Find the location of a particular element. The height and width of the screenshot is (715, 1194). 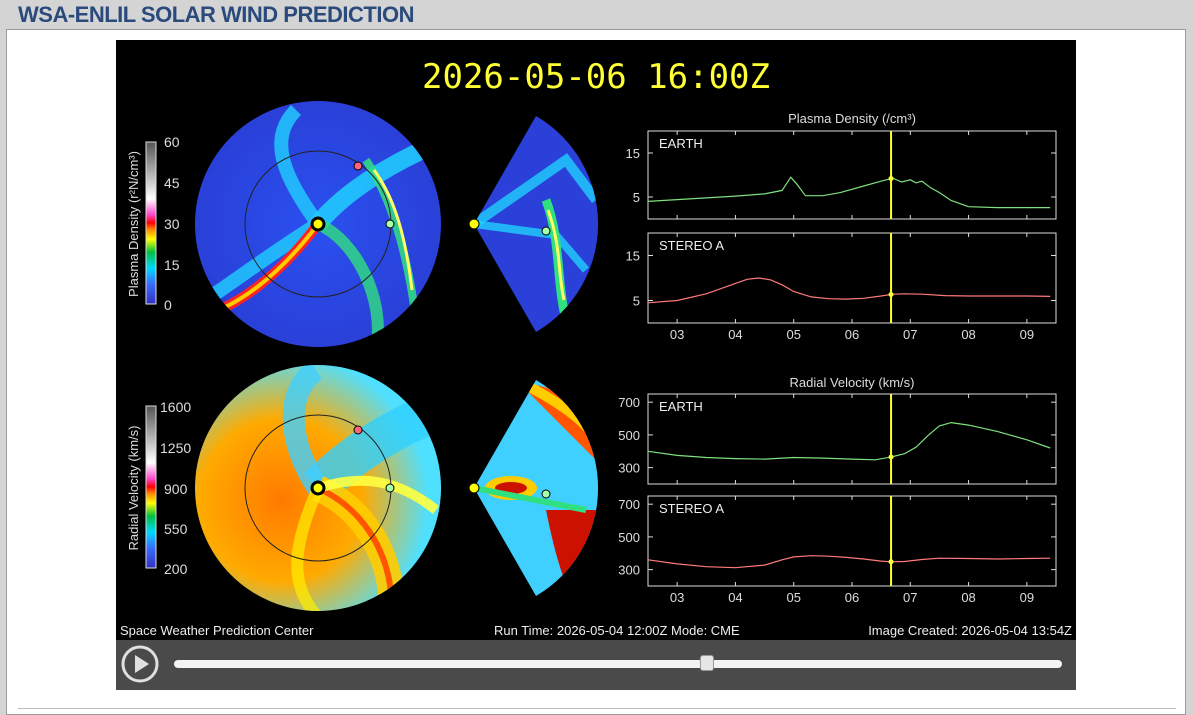

density-ecliptic-disk is located at coordinates (318, 224).